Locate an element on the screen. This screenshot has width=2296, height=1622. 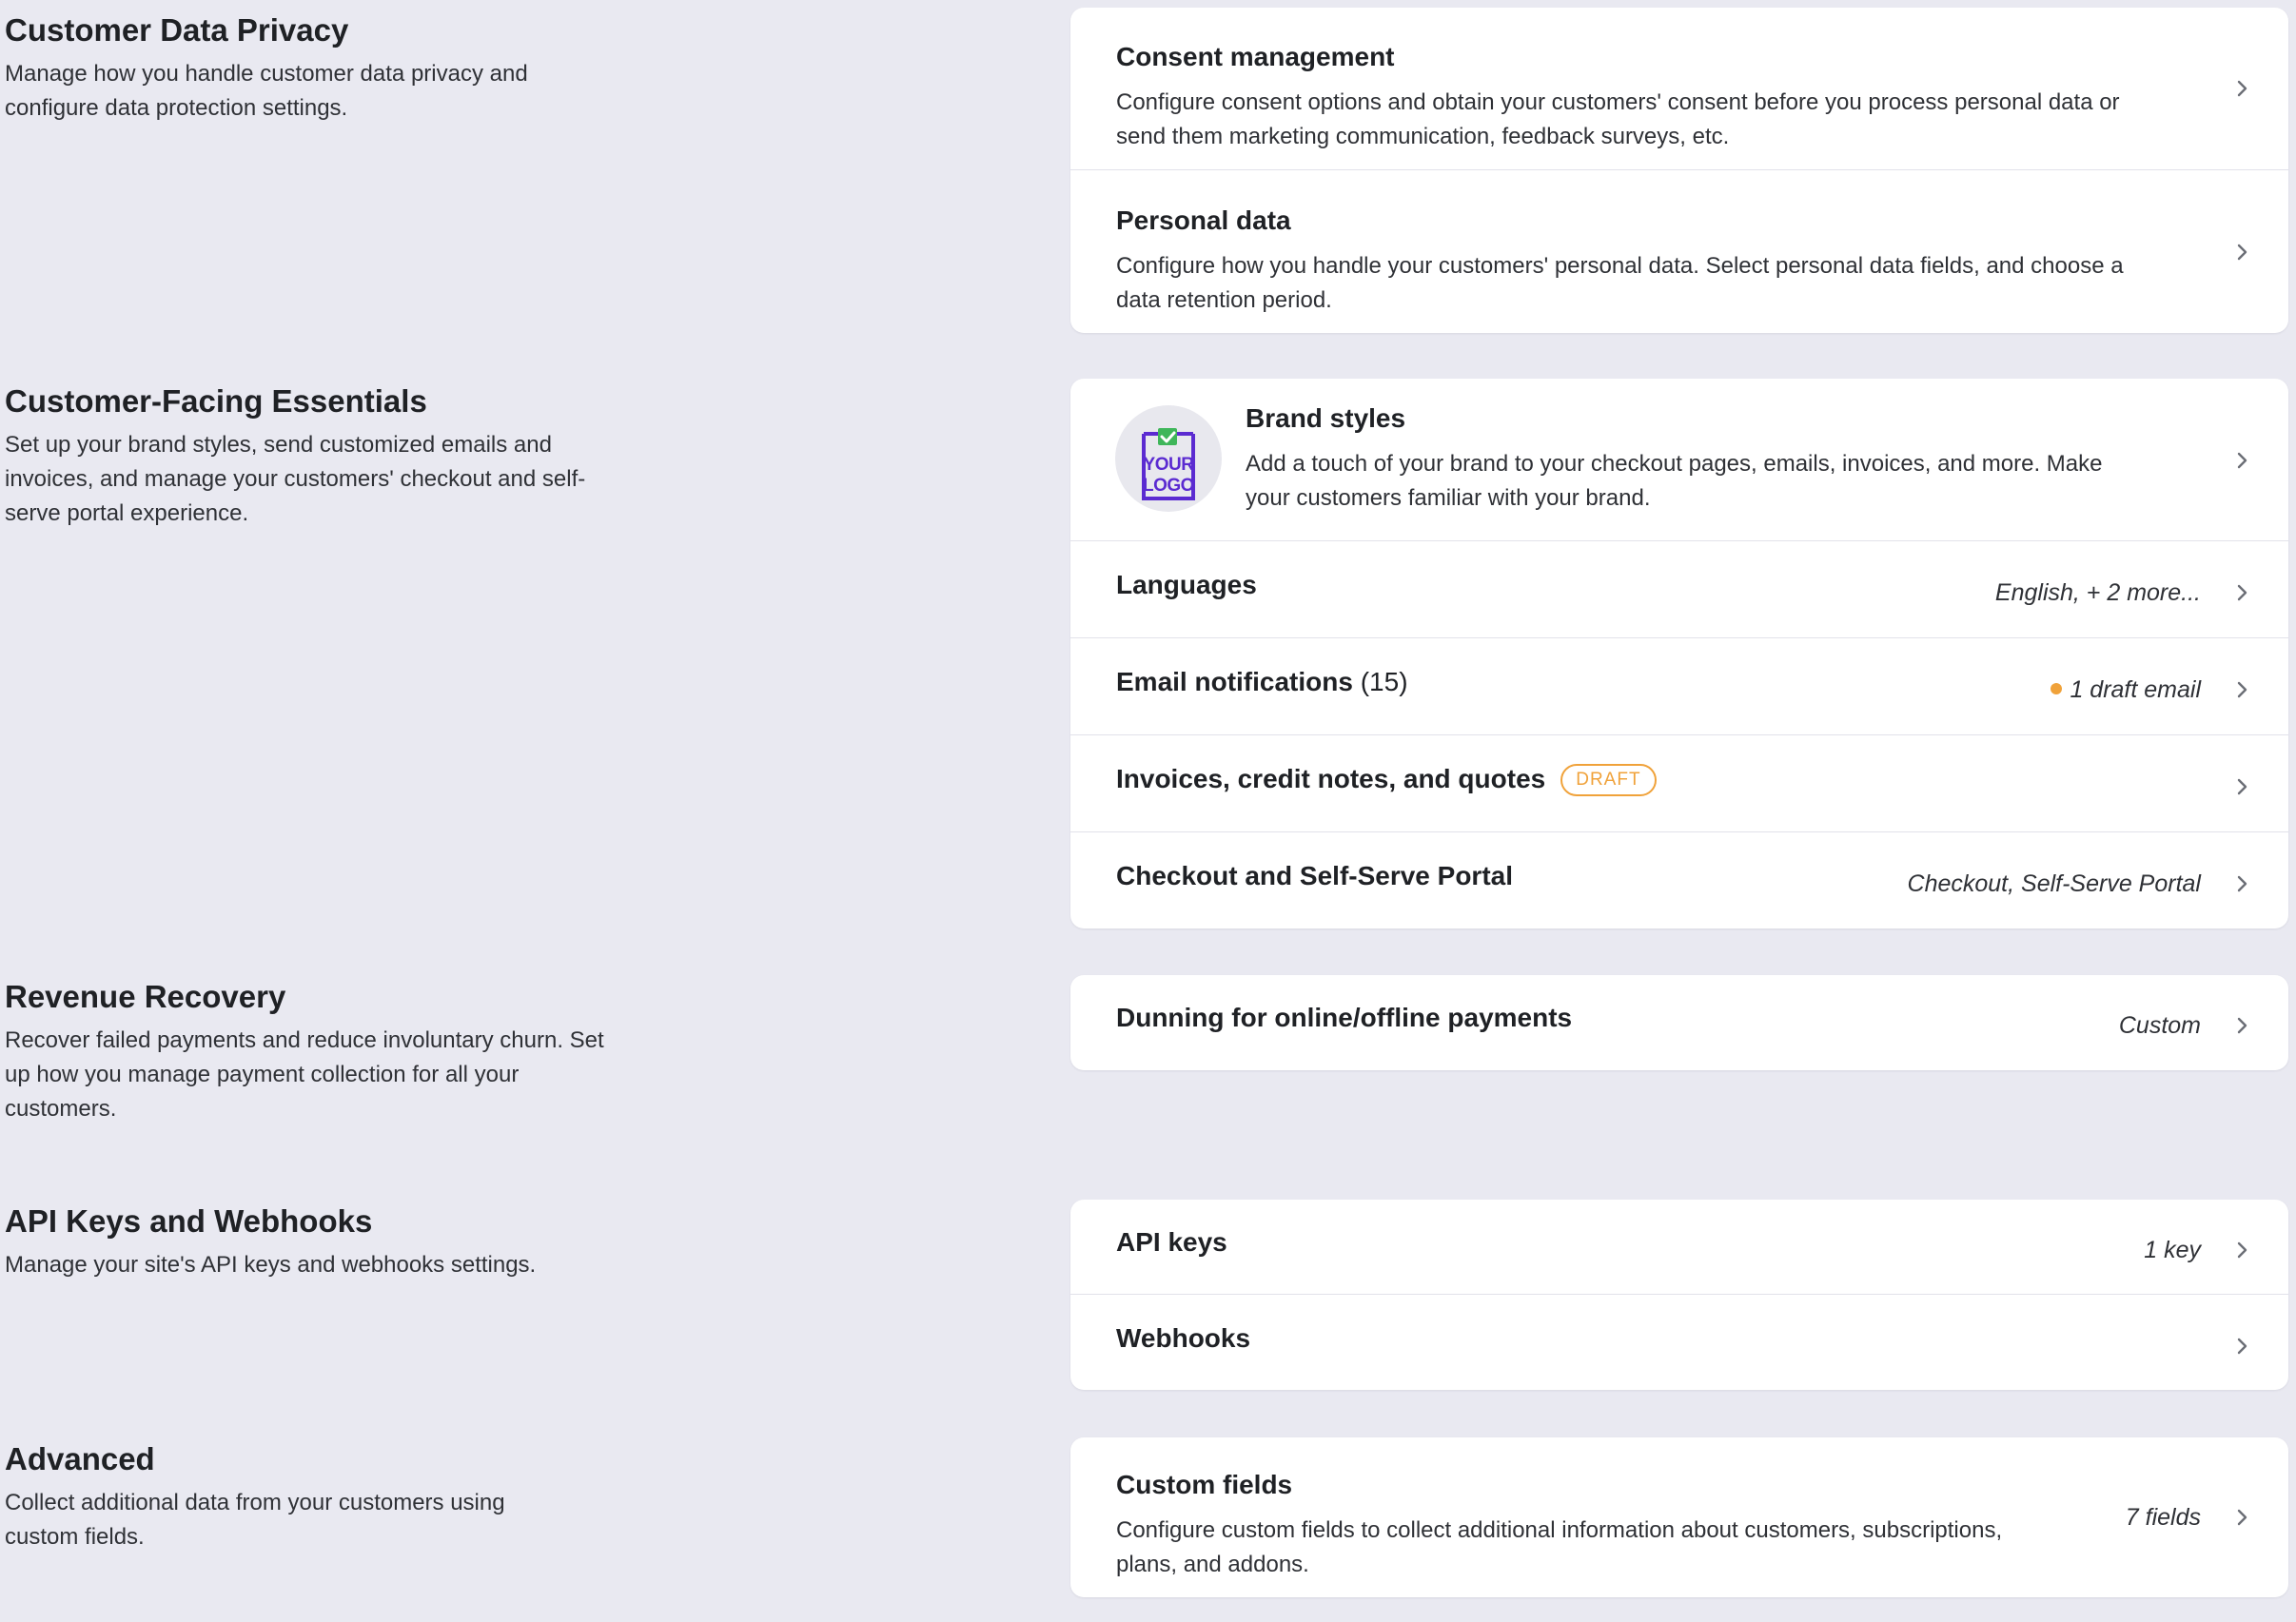
row-title: Email notifications (15) is located at coordinates (1262, 682).